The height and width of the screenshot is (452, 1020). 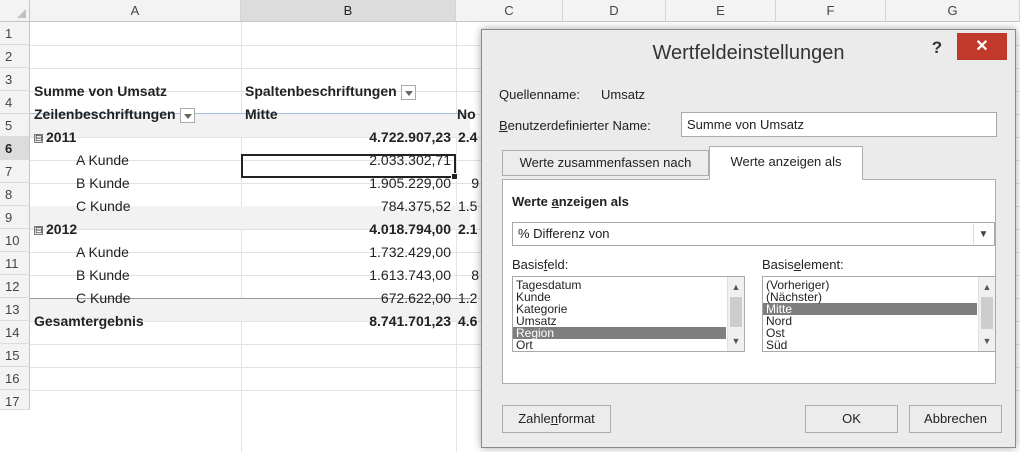 I want to click on label-part: Zahle, so click(x=534, y=418).